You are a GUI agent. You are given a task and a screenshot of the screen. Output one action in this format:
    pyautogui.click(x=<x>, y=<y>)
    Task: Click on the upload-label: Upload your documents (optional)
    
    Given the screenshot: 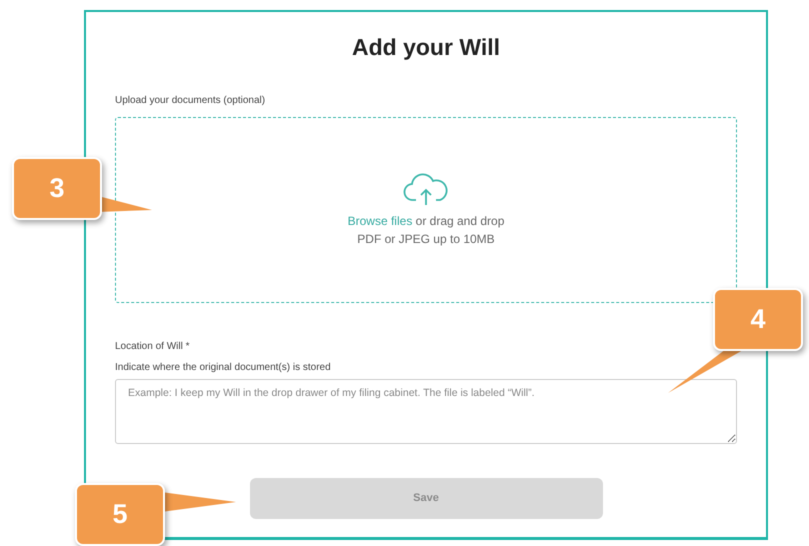 What is the action you would take?
    pyautogui.click(x=190, y=101)
    